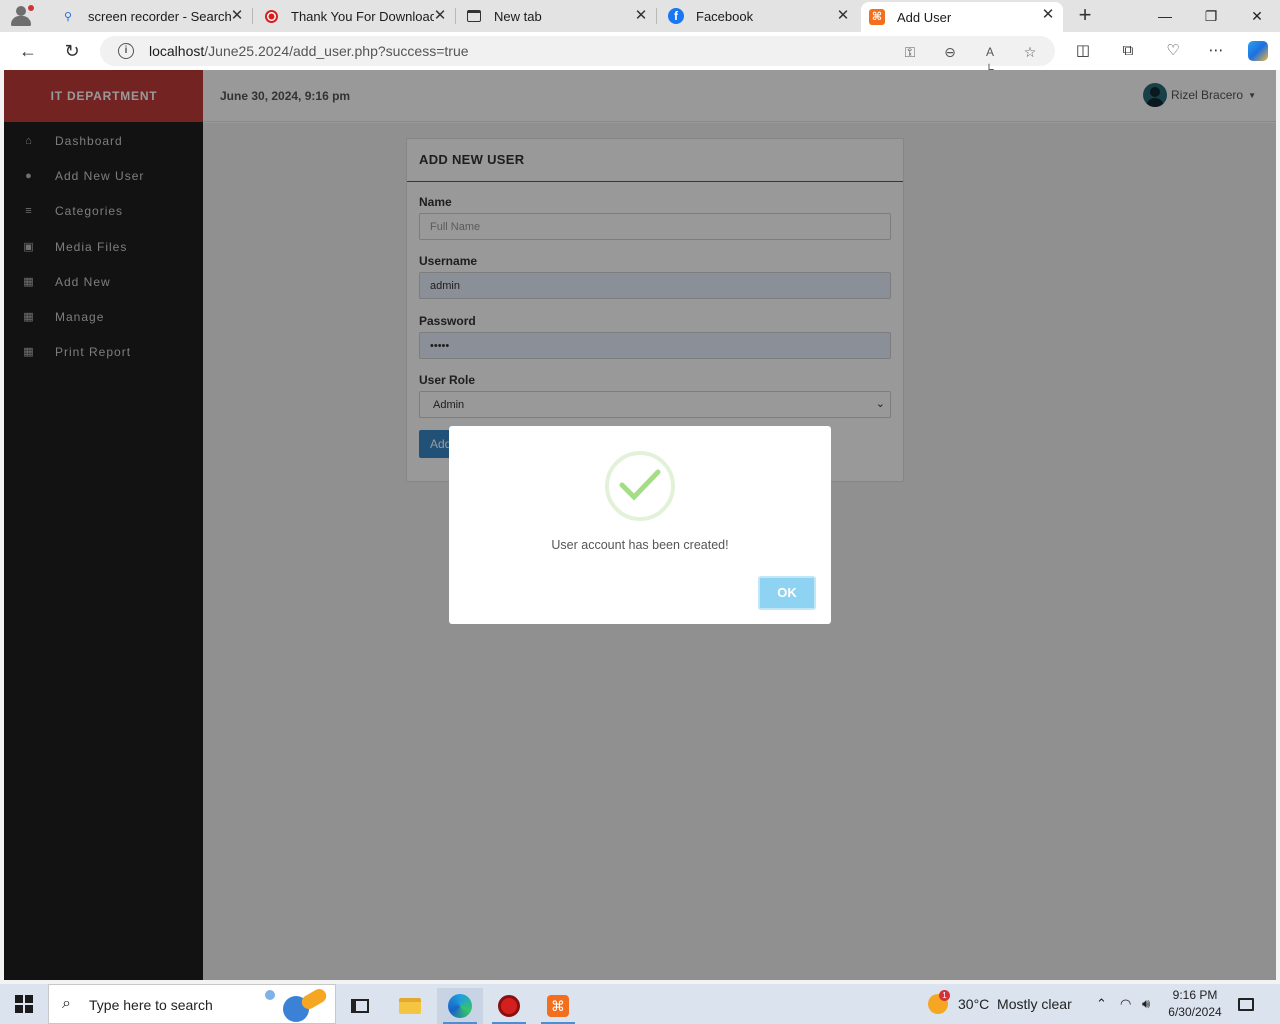 Image resolution: width=1280 pixels, height=1024 pixels. Describe the element at coordinates (1173, 51) in the screenshot. I see `browser-essentials-icon: ♡` at that location.